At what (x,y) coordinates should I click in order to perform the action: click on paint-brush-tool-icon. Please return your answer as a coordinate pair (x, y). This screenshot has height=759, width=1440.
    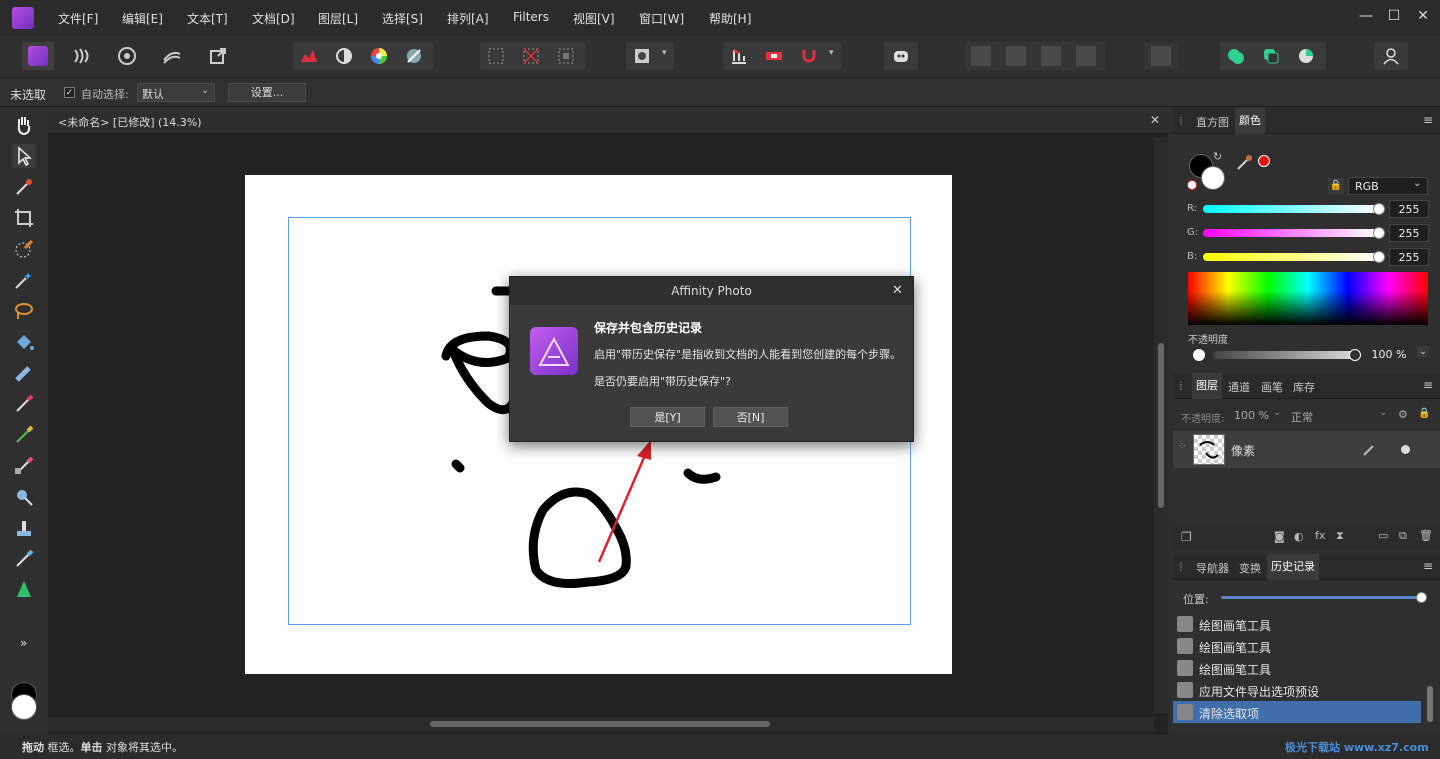
    Looking at the image, I should click on (24, 404).